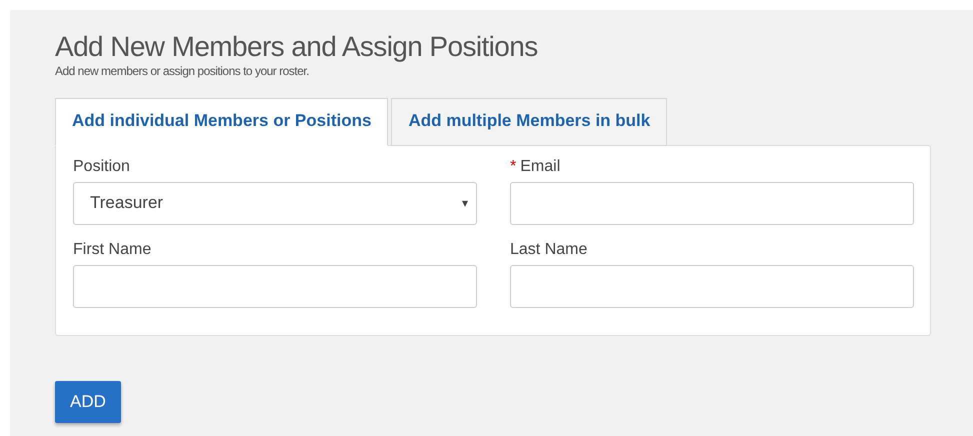 The image size is (973, 436). Describe the element at coordinates (549, 249) in the screenshot. I see `field-label: Last Name` at that location.